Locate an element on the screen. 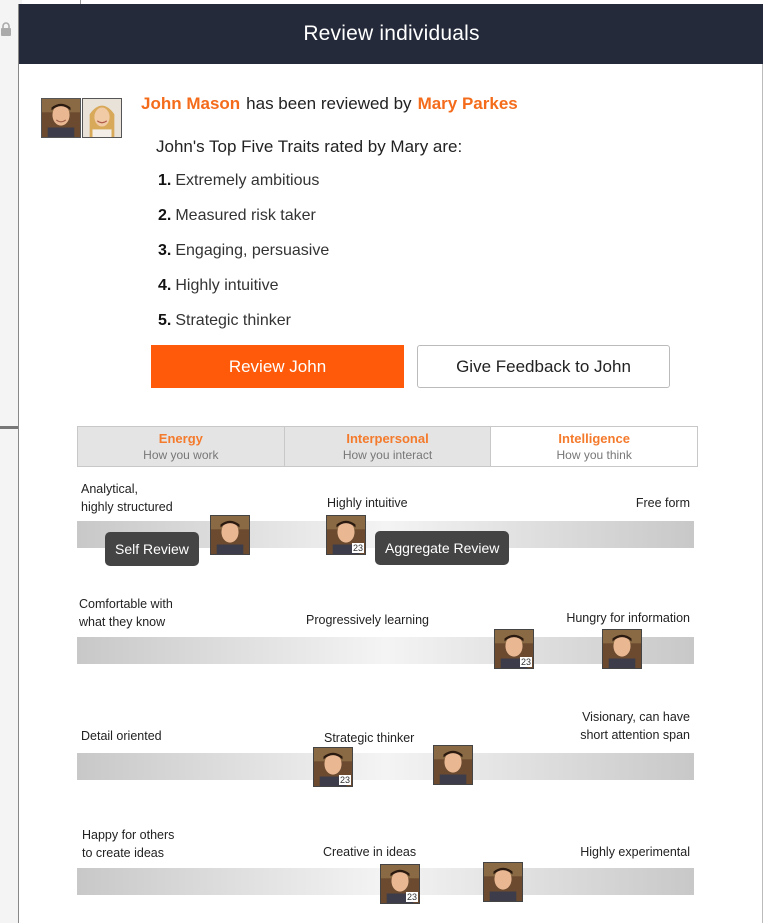 The image size is (763, 923). scale-left-label: Detail oriented is located at coordinates (121, 736).